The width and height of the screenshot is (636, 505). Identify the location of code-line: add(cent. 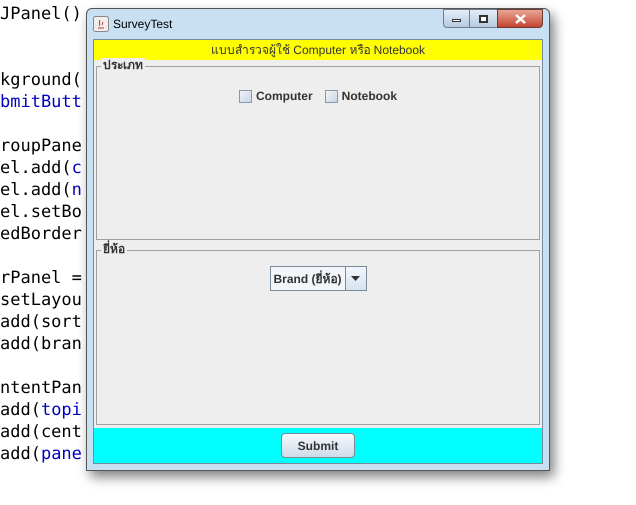
(41, 432).